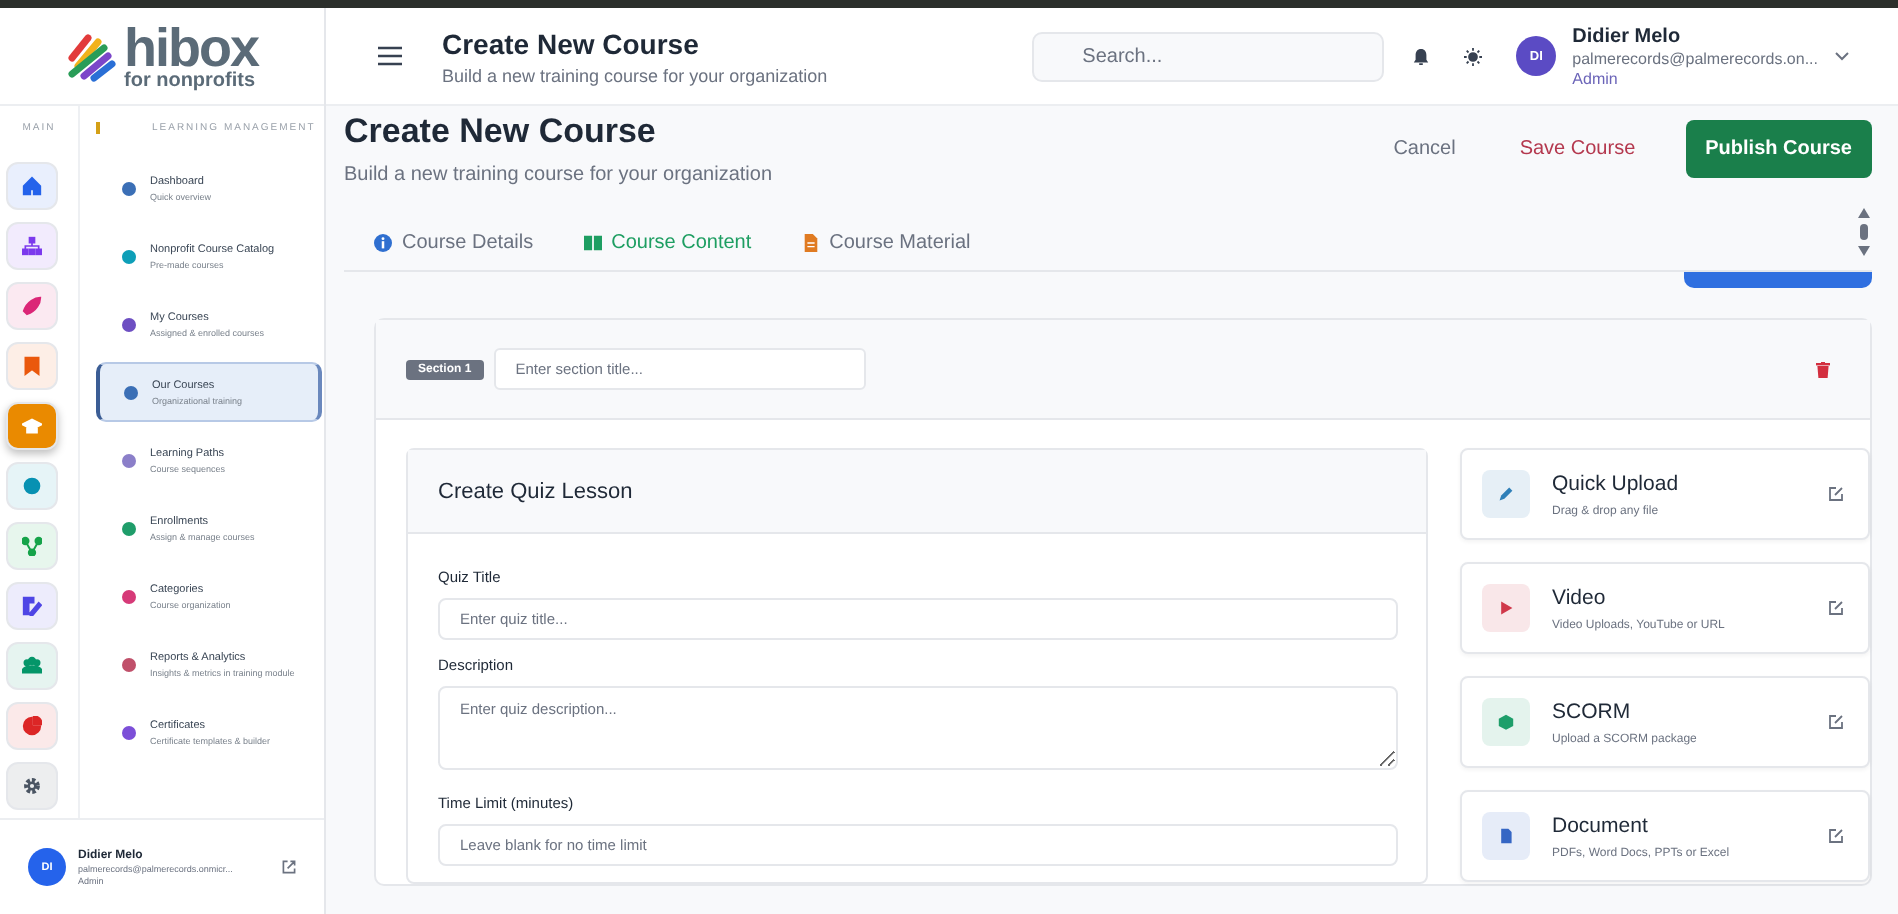 Image resolution: width=1898 pixels, height=914 pixels. I want to click on users-icon, so click(31, 666).